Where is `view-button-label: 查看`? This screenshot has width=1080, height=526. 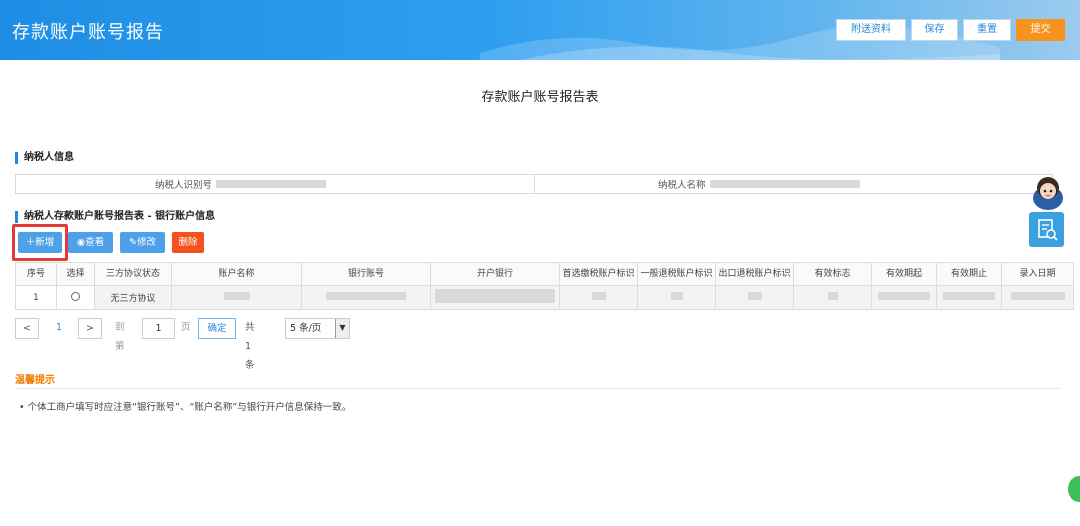
view-button-label: 查看 is located at coordinates (95, 242).